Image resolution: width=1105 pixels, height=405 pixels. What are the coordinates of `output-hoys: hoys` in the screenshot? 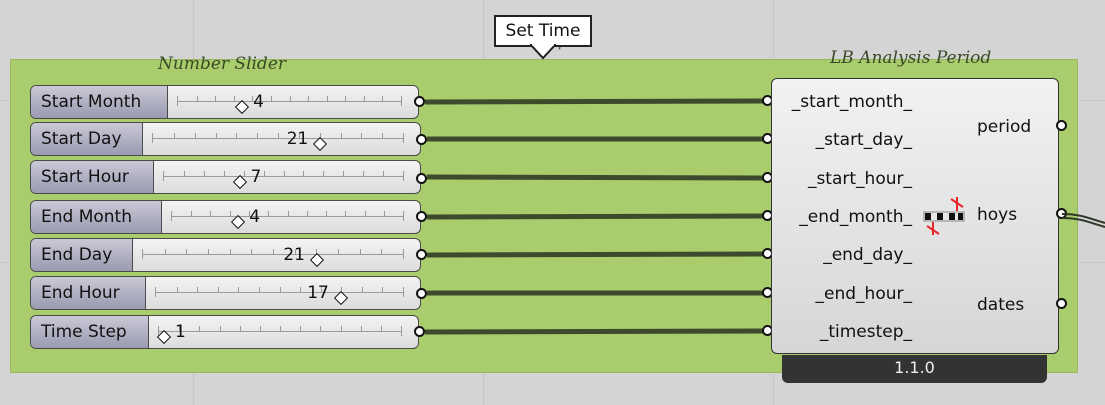 It's located at (997, 215).